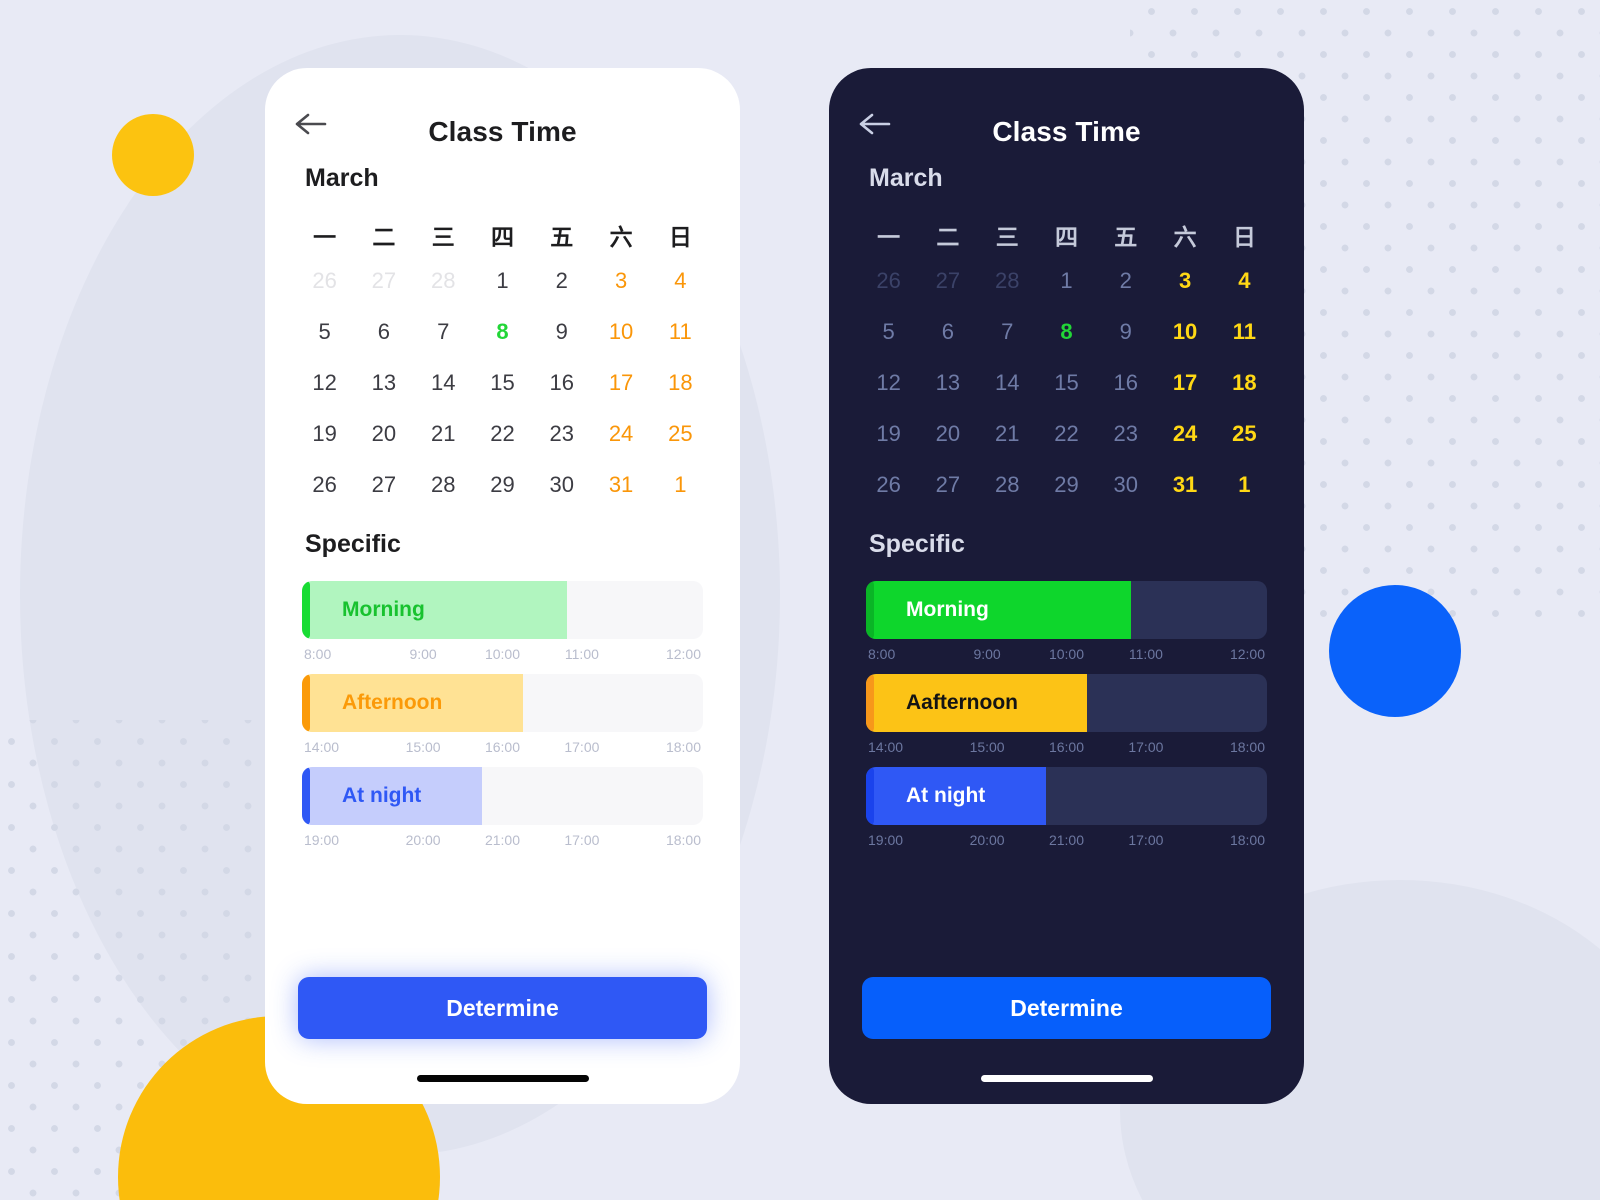 This screenshot has height=1200, width=1600. I want to click on slot-fill: Aafternoon, so click(976, 703).